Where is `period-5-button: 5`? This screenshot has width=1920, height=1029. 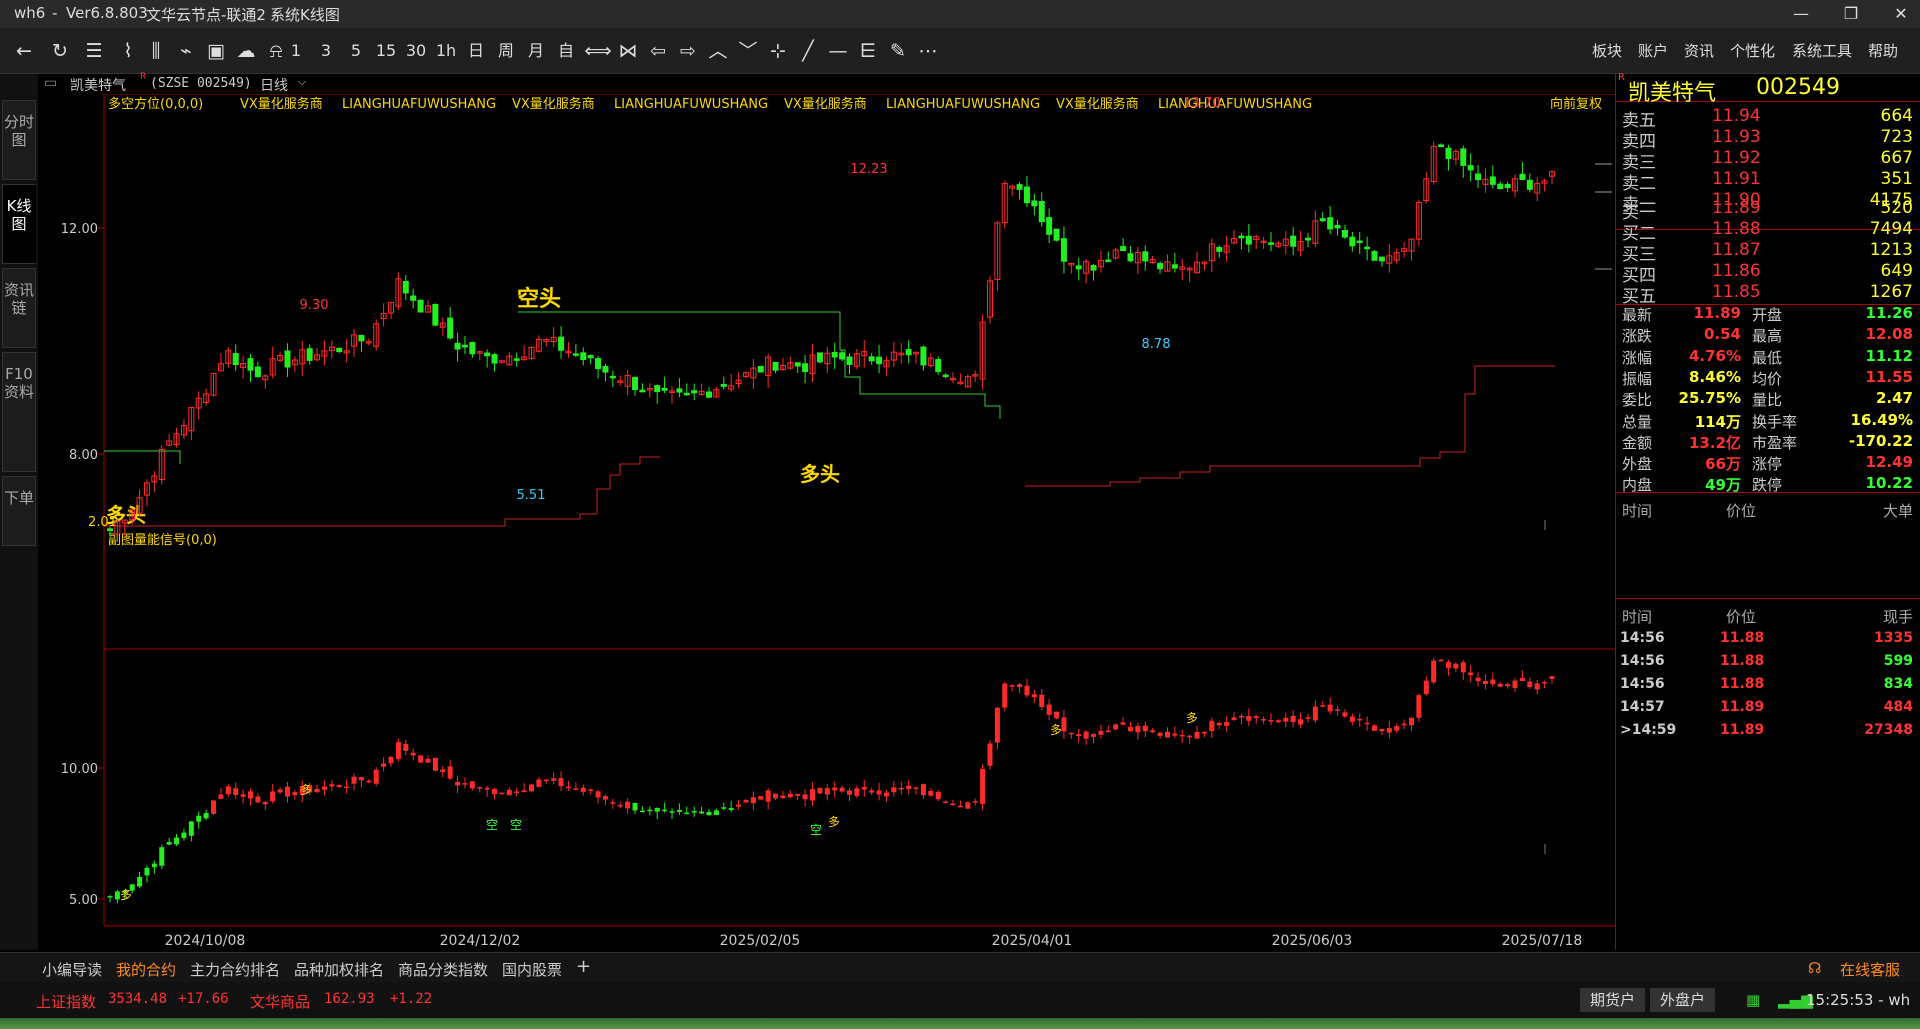
period-5-button: 5 is located at coordinates (356, 51).